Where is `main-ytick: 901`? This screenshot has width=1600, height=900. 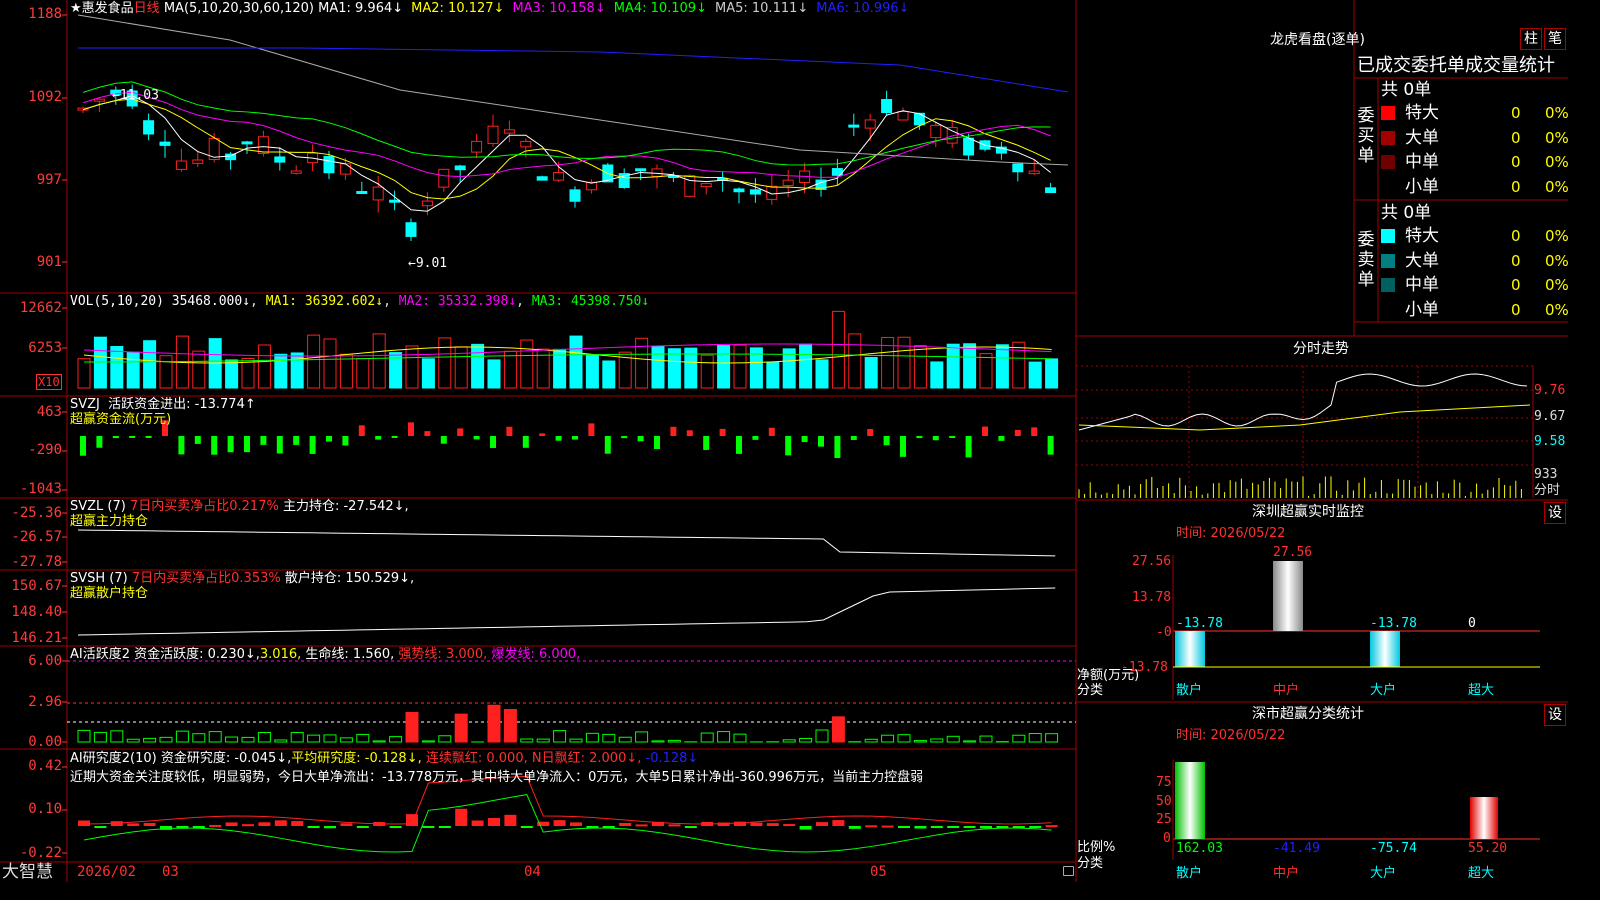 main-ytick: 901 is located at coordinates (49, 262).